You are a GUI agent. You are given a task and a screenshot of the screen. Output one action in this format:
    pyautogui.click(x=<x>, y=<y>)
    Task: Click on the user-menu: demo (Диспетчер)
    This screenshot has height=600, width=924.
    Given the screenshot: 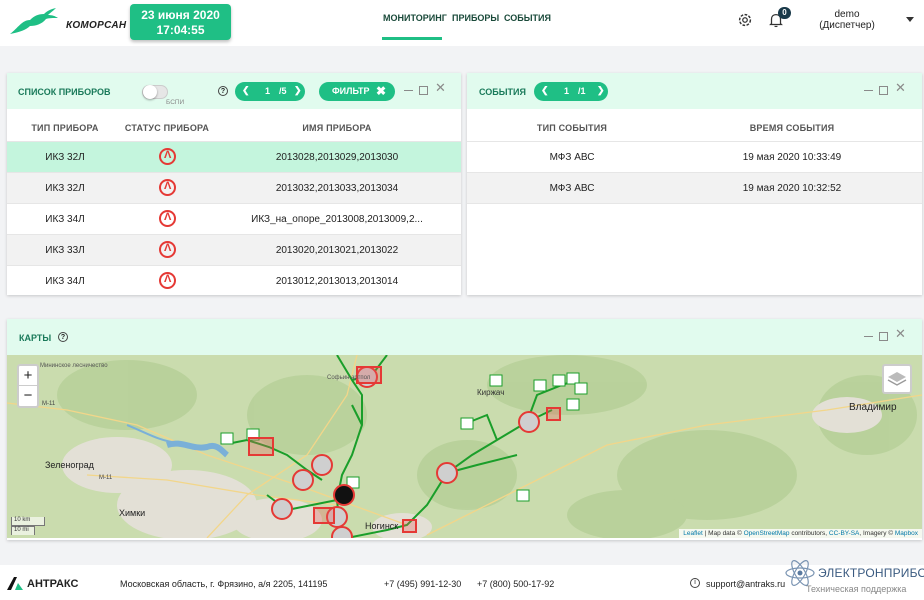 What is the action you would take?
    pyautogui.click(x=847, y=20)
    